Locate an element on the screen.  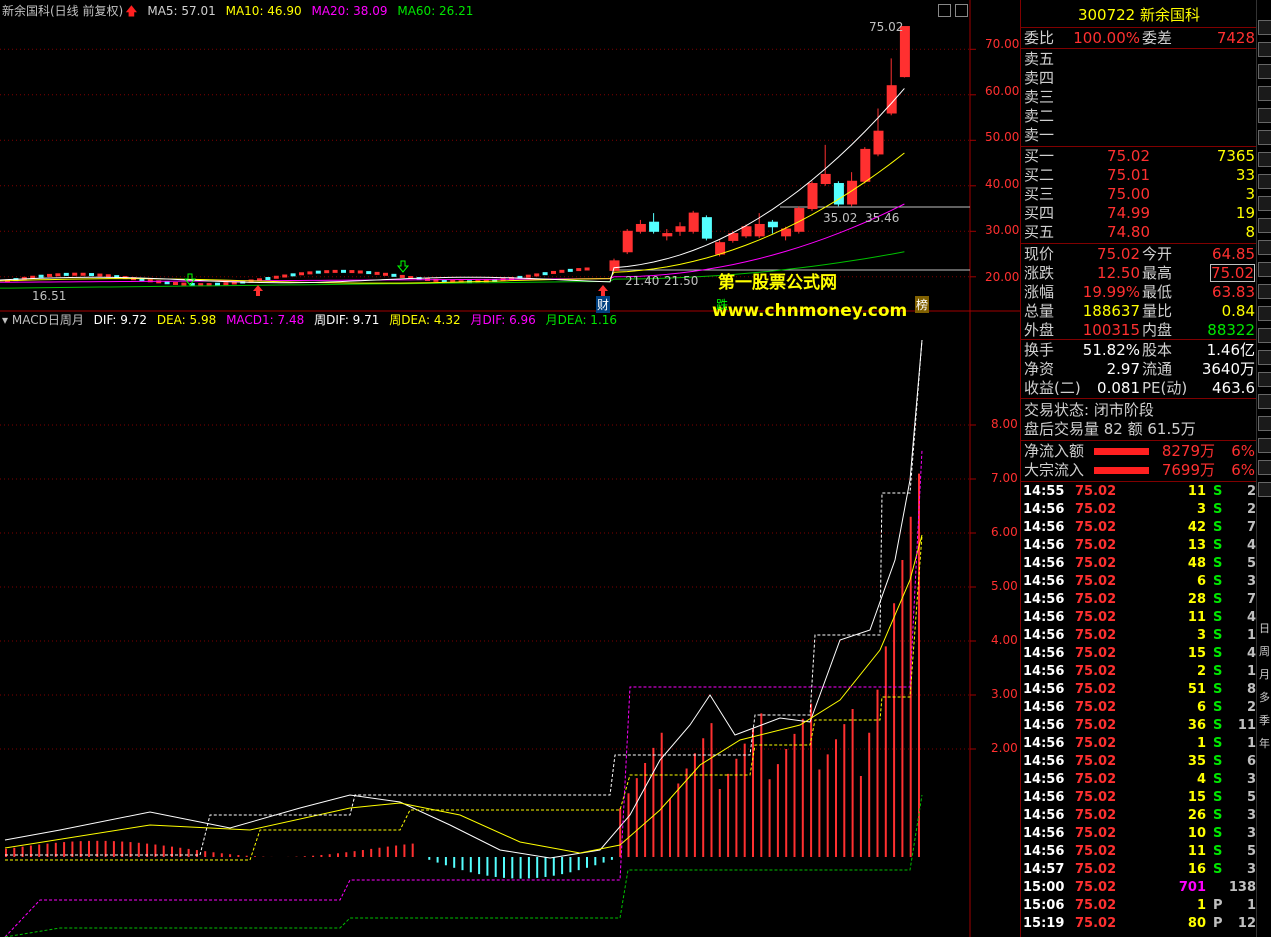
bid-row: 买二 75.01 33 is located at coordinates (1139, 175).